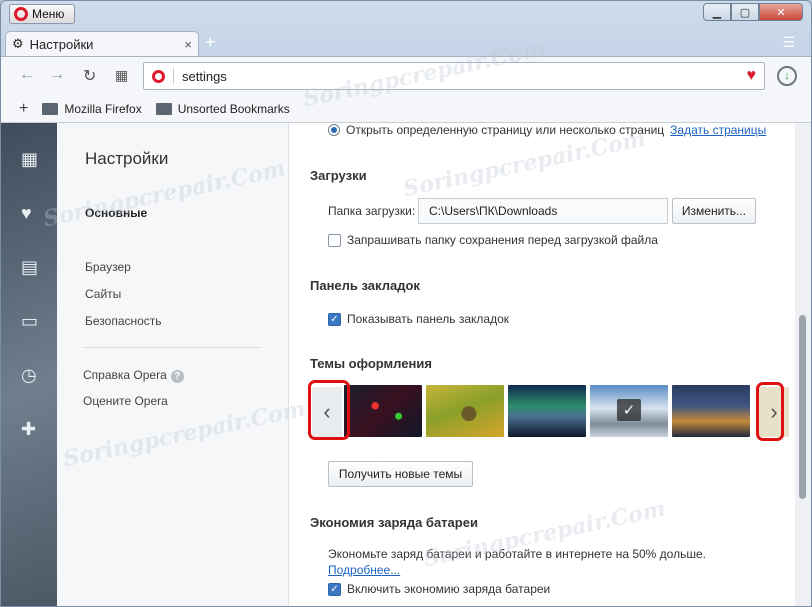  I want to click on tab-close-icon: ×, so click(188, 44).